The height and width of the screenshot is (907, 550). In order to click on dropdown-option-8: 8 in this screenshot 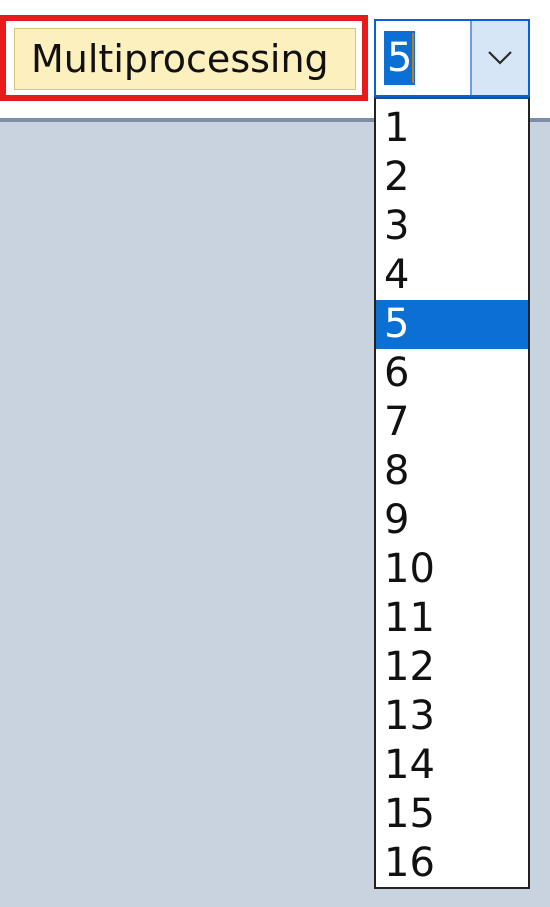, I will do `click(452, 471)`.